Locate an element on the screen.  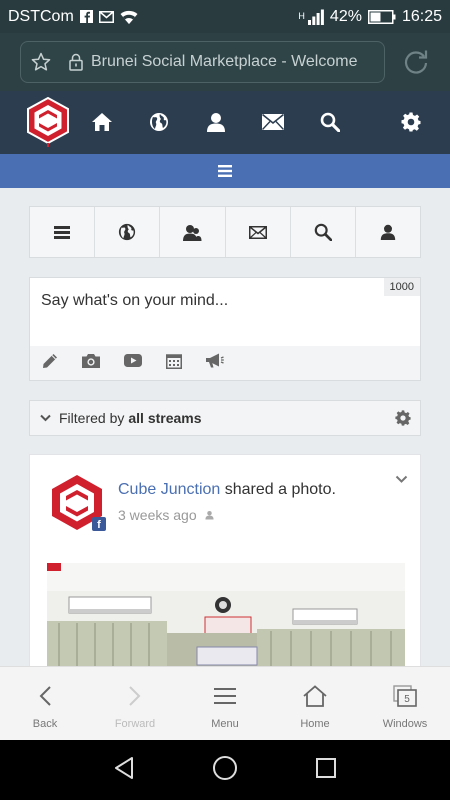
tab-stream is located at coordinates (63, 232).